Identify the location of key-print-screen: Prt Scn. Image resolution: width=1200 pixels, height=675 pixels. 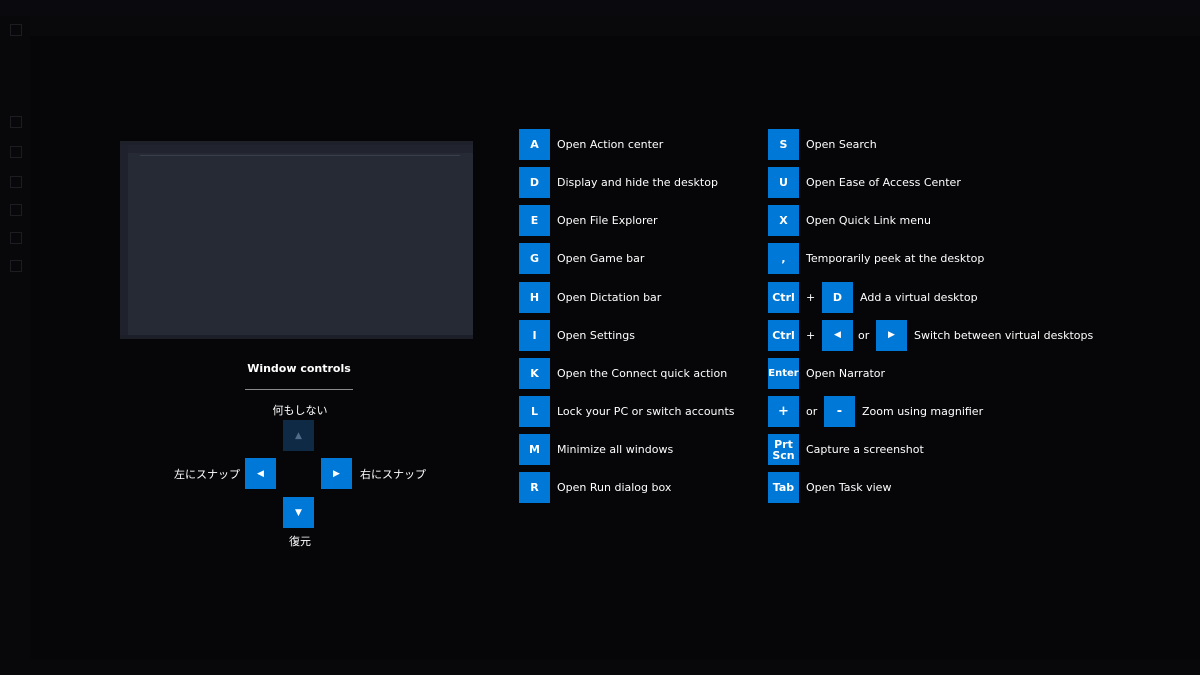
(783, 449).